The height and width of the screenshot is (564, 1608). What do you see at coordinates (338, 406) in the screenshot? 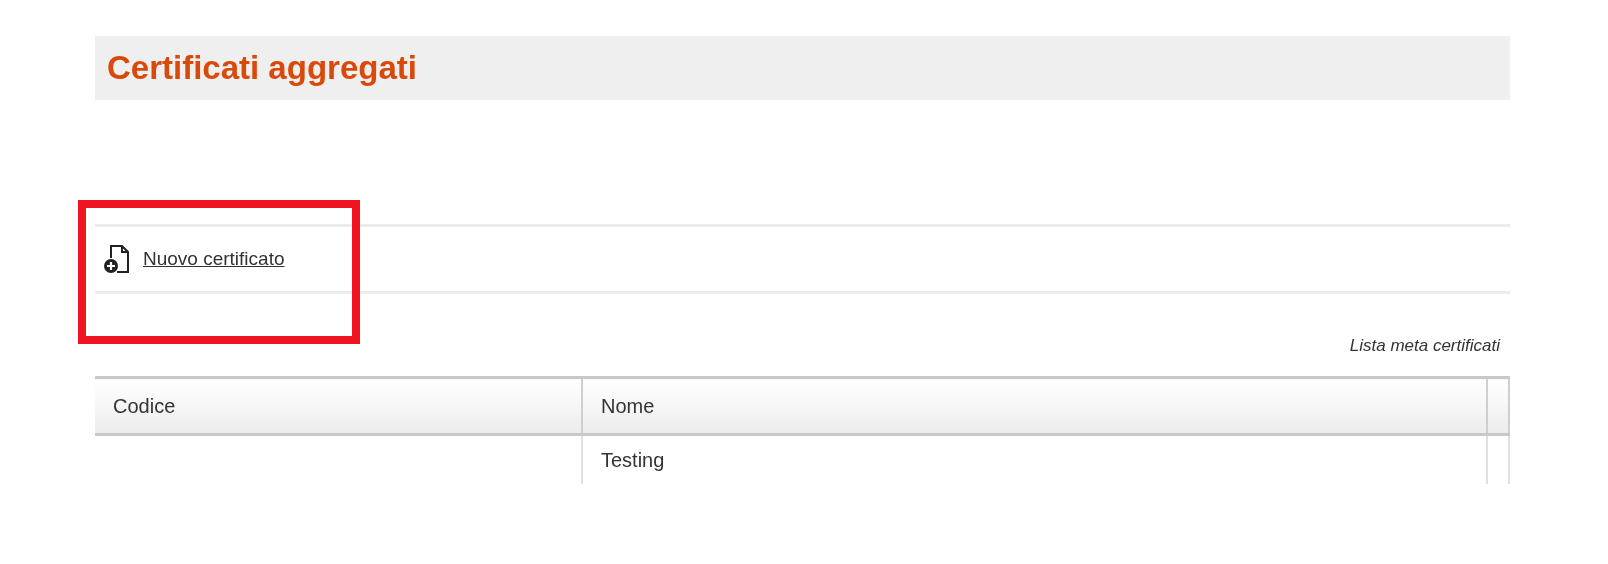
I see `column-header: Codice` at bounding box center [338, 406].